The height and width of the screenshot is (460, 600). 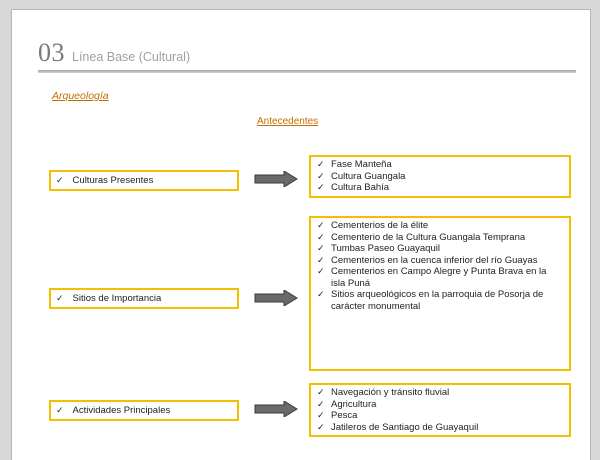 I want to click on label-box-actividades: ✓ Actividades Principales, so click(x=144, y=410).